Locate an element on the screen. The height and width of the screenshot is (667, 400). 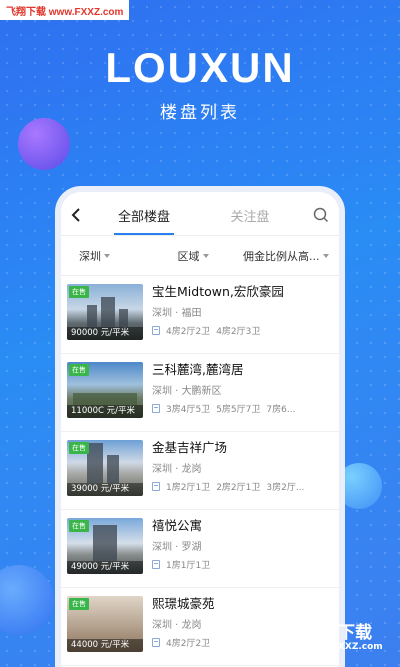
price-label: 90000 元/平米 is located at coordinates (105, 333).